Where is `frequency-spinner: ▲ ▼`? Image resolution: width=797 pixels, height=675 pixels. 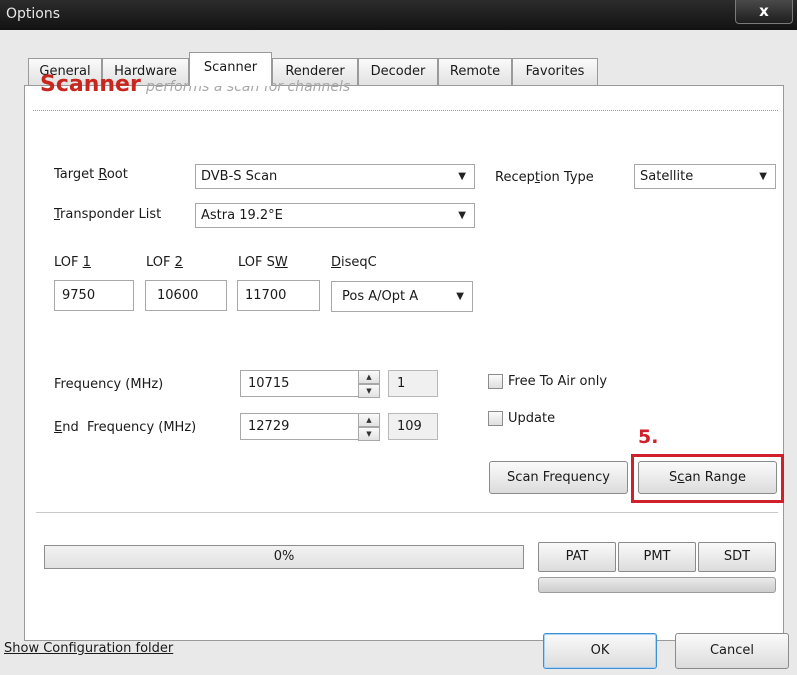 frequency-spinner: ▲ ▼ is located at coordinates (369, 384).